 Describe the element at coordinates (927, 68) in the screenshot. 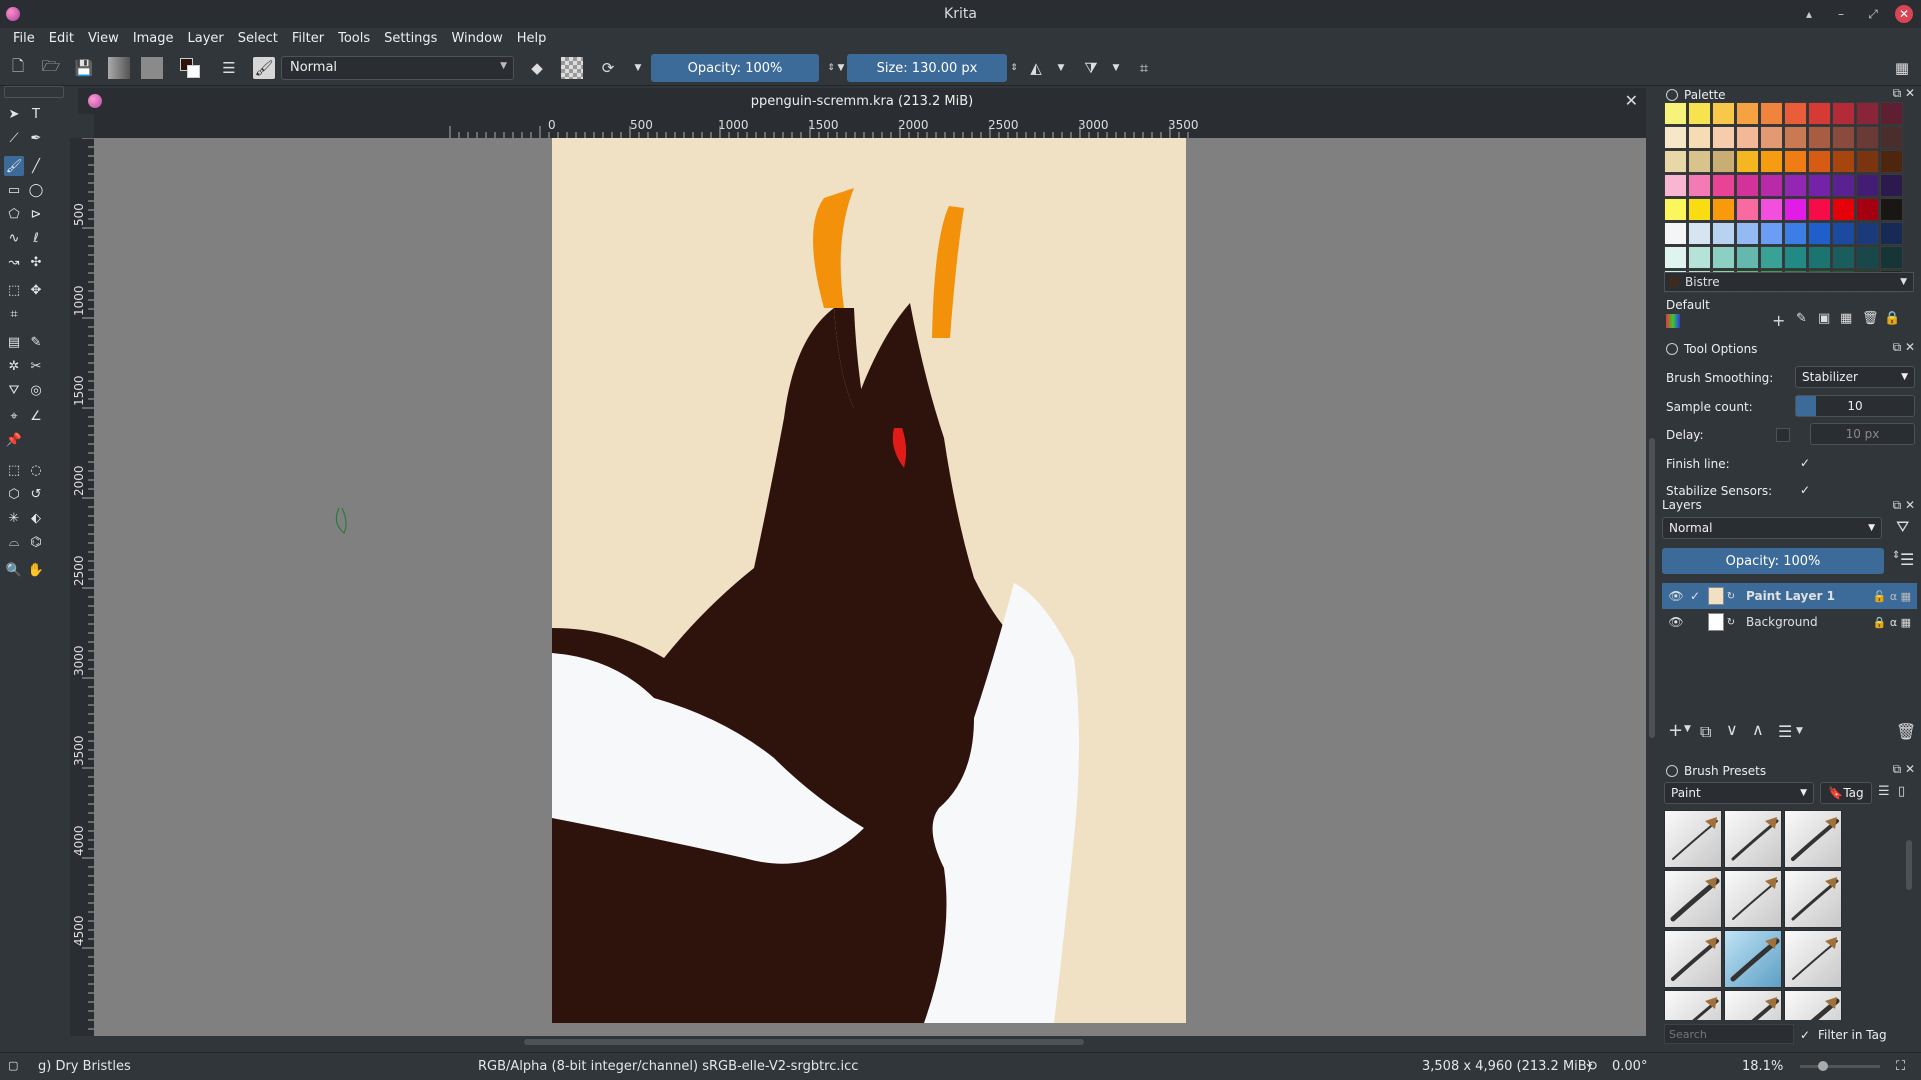

I see `size-slider: Size: 130.00 px` at that location.